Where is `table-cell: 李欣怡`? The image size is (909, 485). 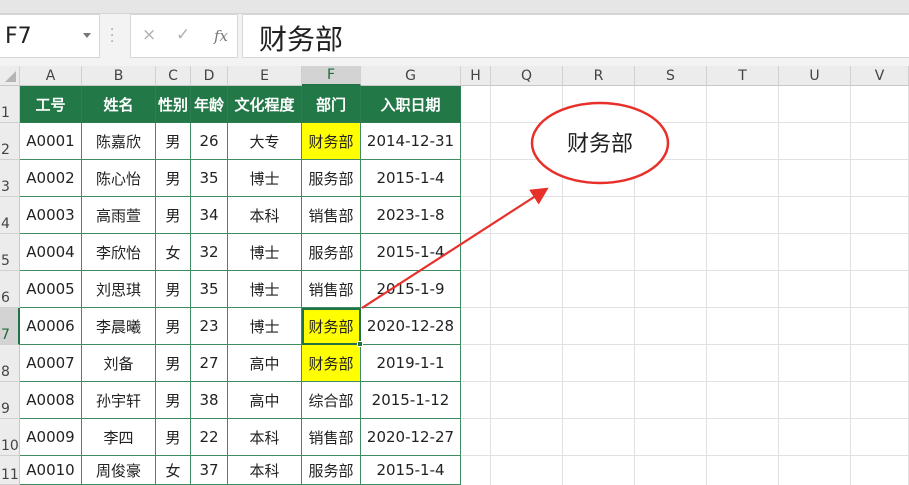 table-cell: 李欣怡 is located at coordinates (119, 252).